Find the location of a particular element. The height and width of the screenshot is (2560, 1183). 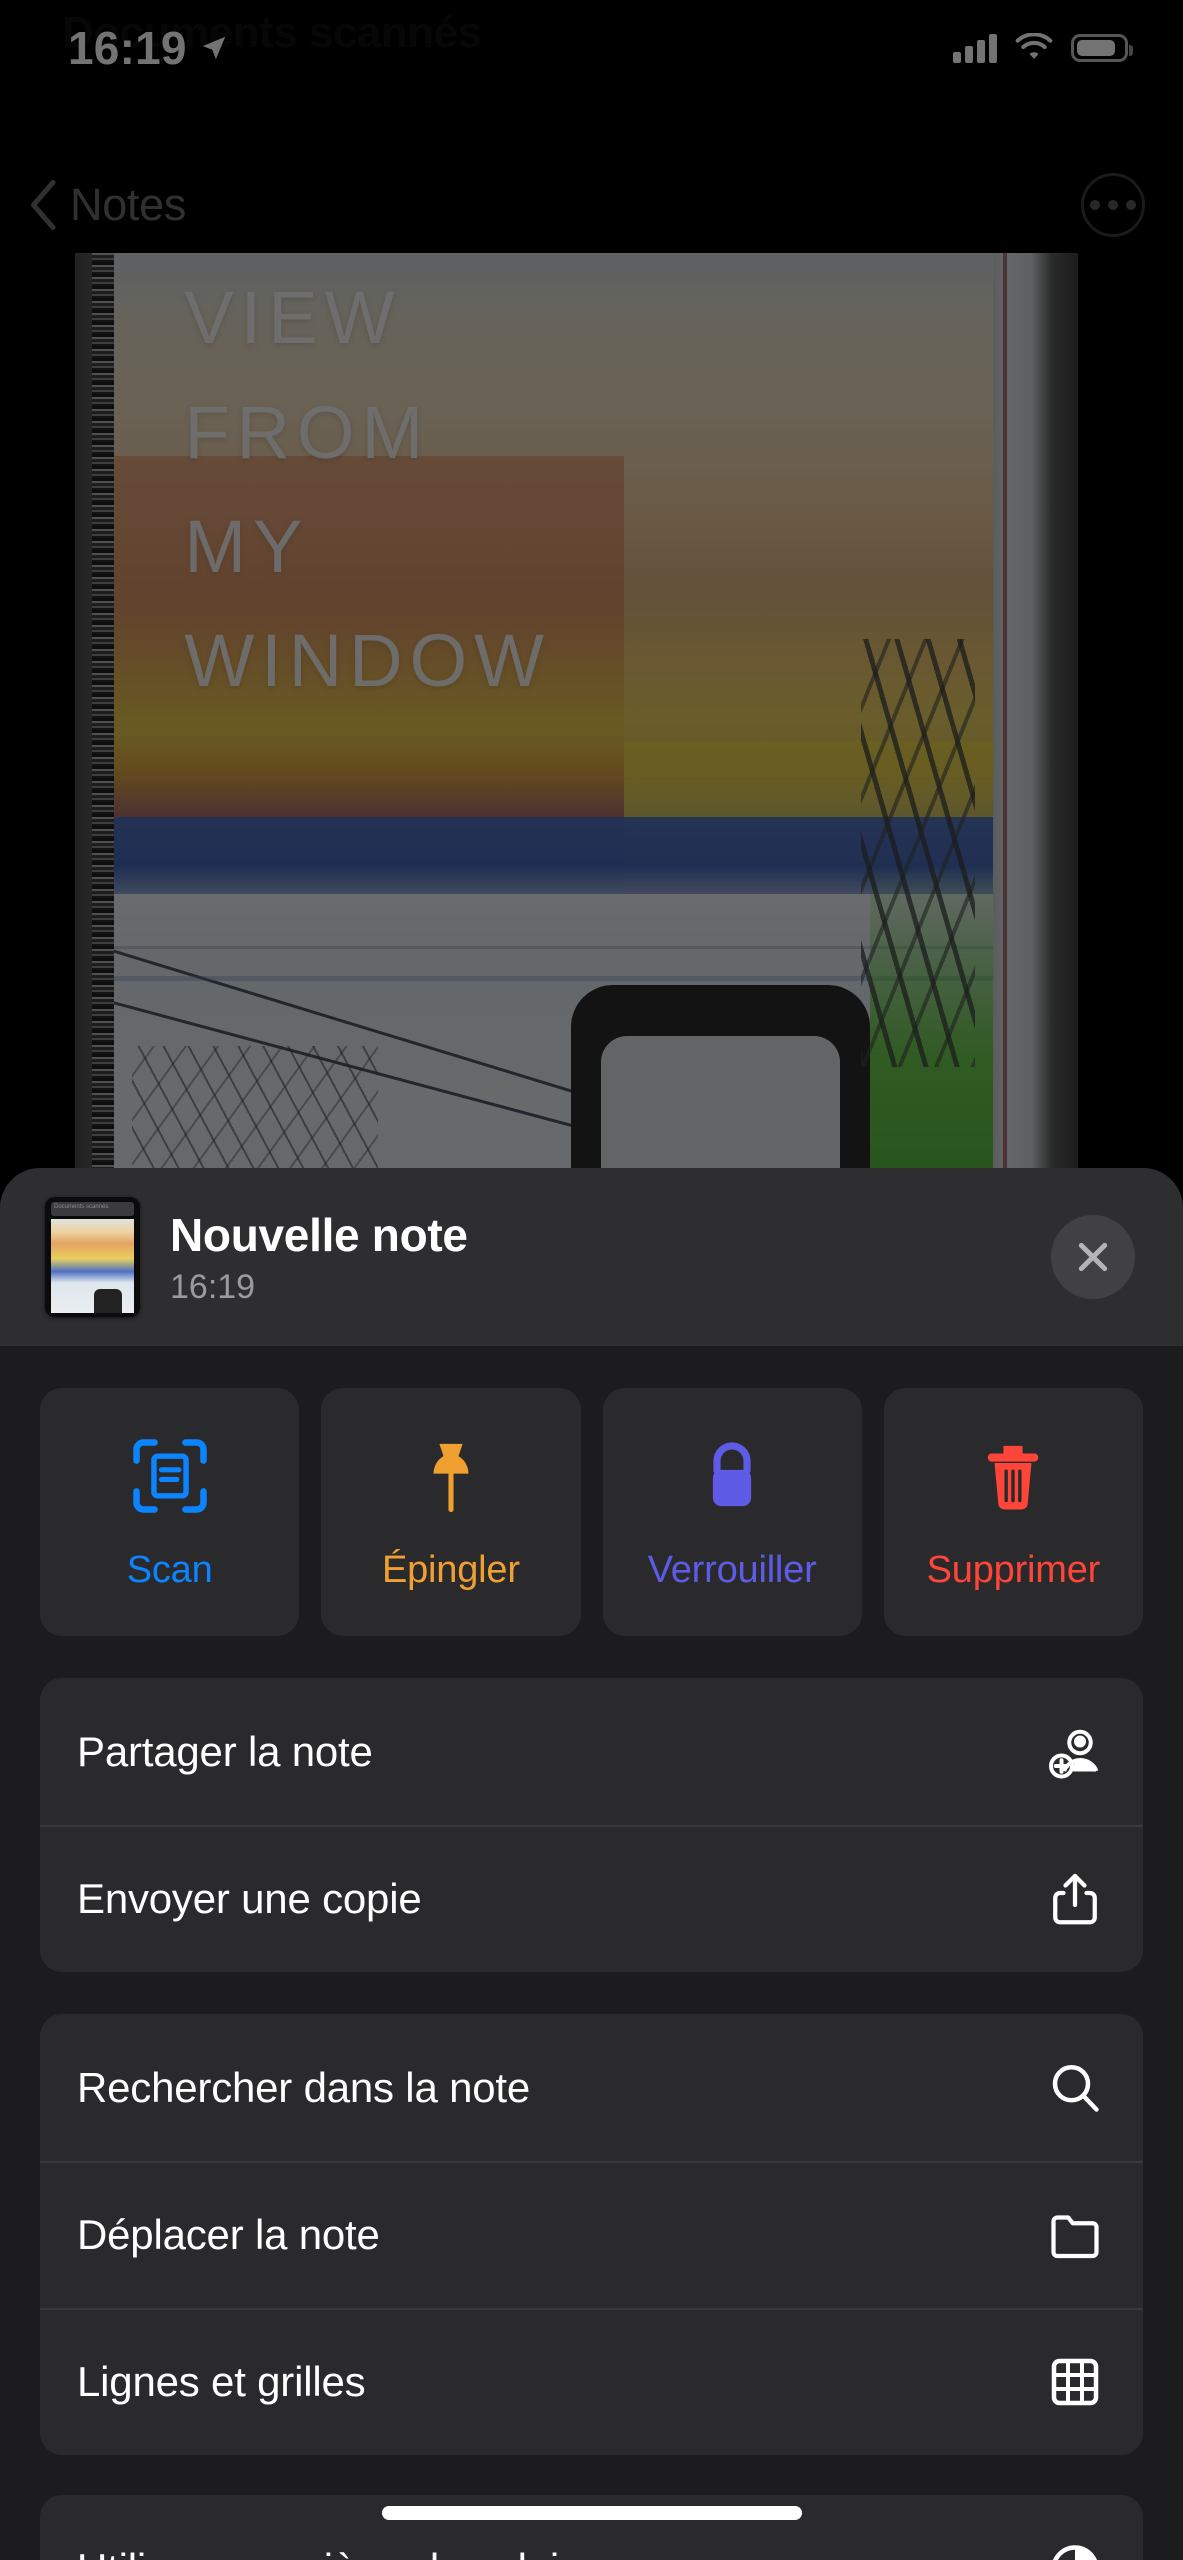

delete-button: Supprimer is located at coordinates (1013, 1512).